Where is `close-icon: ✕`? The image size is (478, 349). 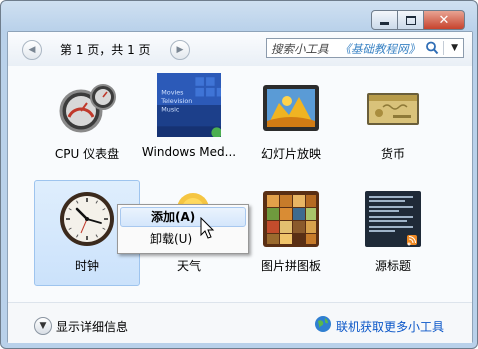 close-icon: ✕ is located at coordinates (444, 20).